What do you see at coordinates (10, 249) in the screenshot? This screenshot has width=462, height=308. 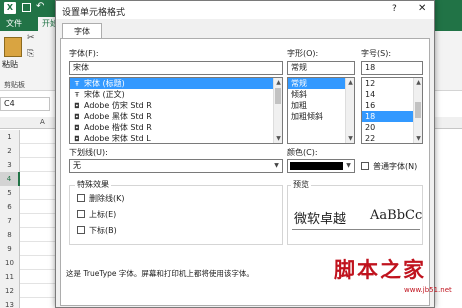 I see `row-header: 9` at bounding box center [10, 249].